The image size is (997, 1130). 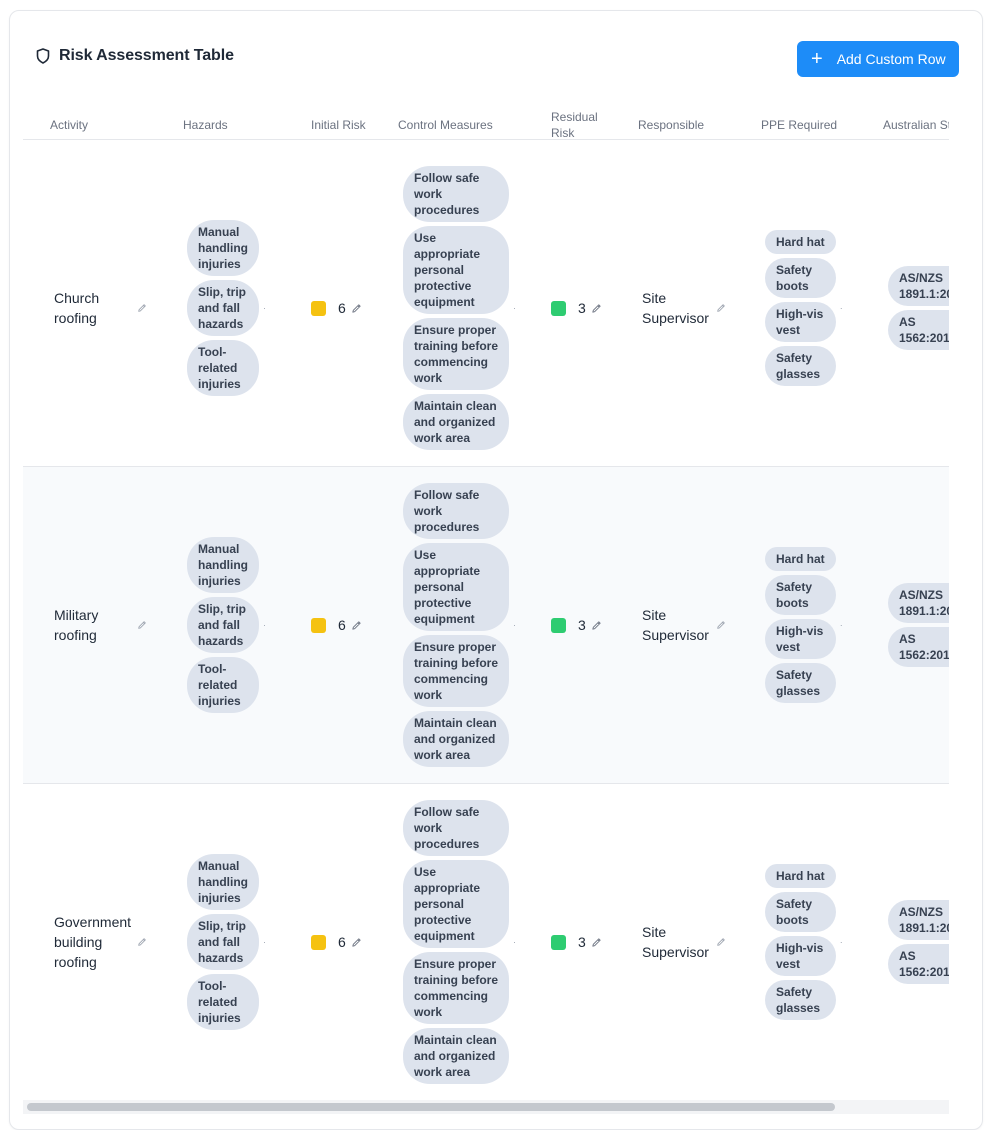 I want to click on activity-cell: Church roofing, so click(x=101, y=308).